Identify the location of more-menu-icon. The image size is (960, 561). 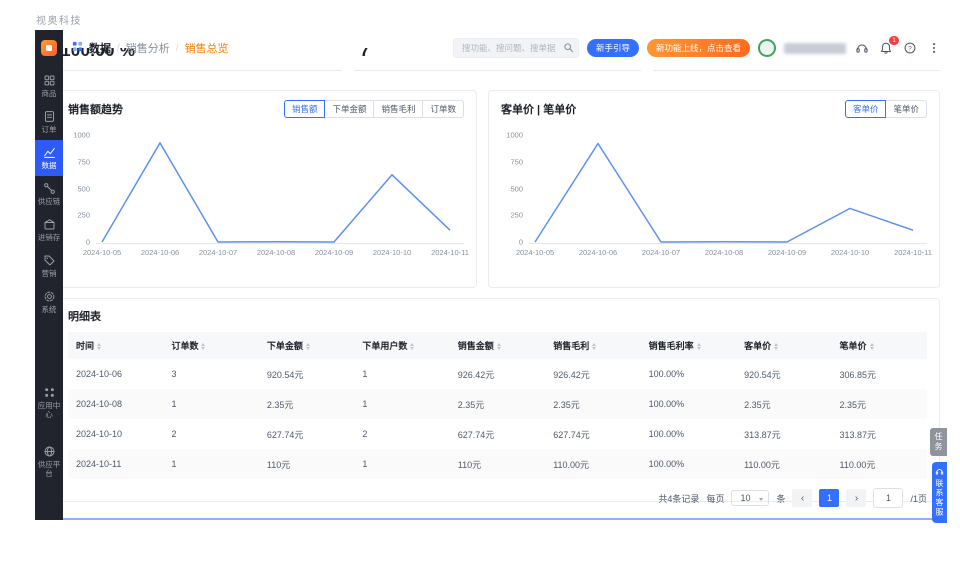
(934, 48).